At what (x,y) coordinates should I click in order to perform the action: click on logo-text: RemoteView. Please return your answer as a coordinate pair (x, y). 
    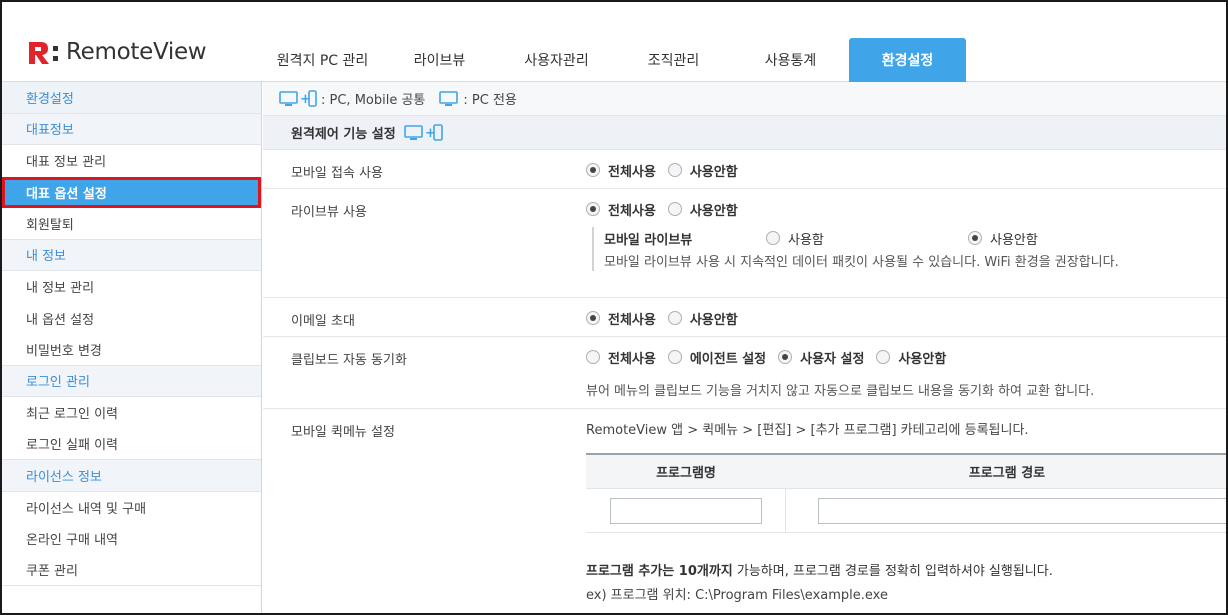
    Looking at the image, I should click on (136, 52).